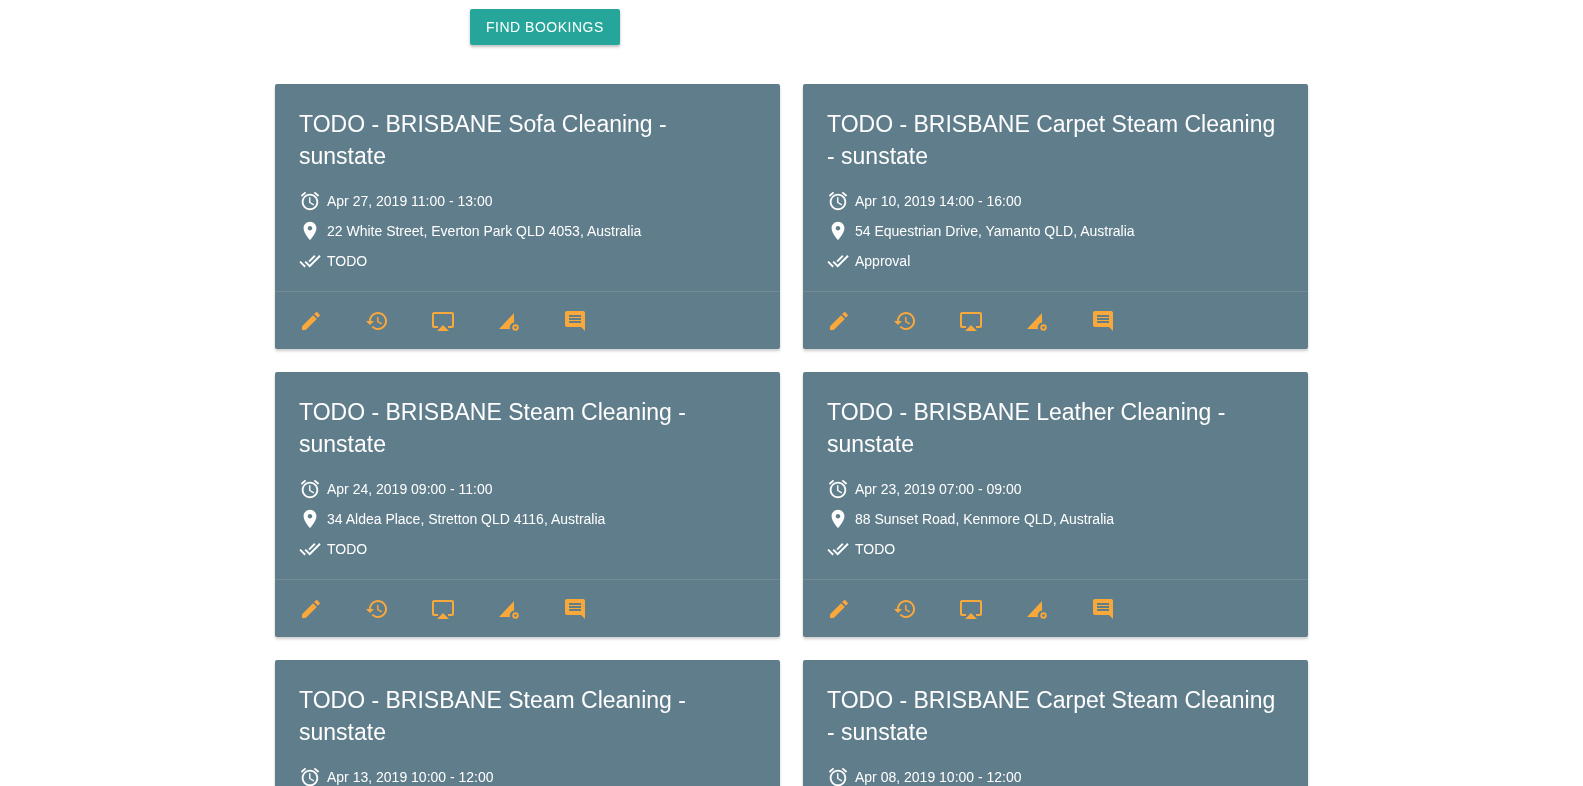 This screenshot has width=1583, height=786. What do you see at coordinates (1027, 428) in the screenshot?
I see `booking-title: TODO - BRISBANE Leather Cleaning - sunstate` at bounding box center [1027, 428].